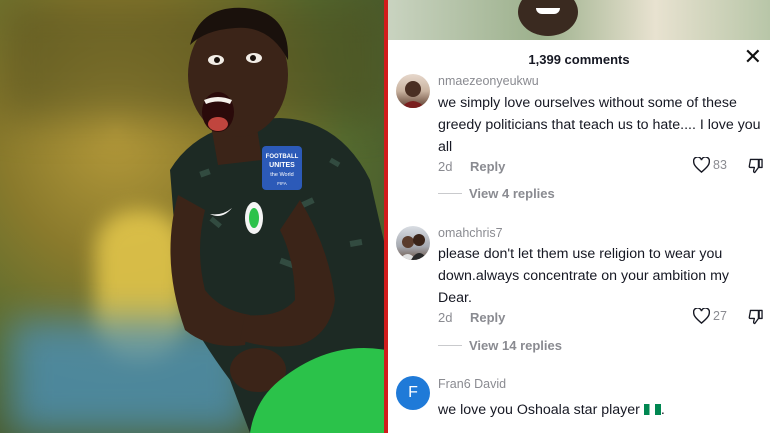 This screenshot has width=770, height=433. I want to click on comments-header: 1,399 comments ✕, so click(579, 59).